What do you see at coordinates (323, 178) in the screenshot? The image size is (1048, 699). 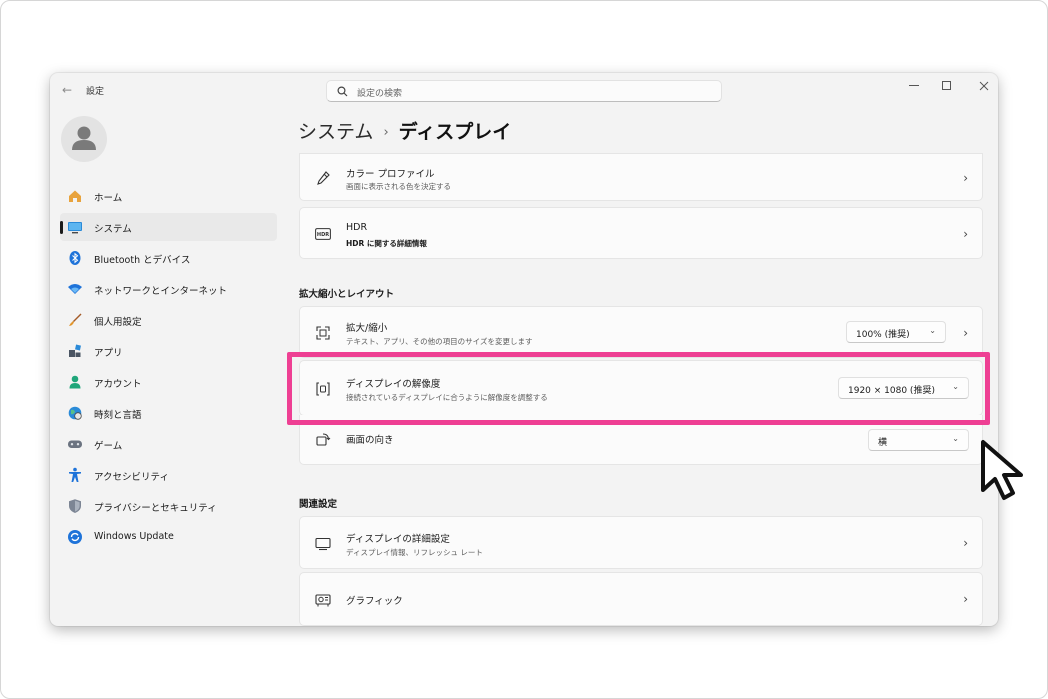 I see `eyedropper-icon` at bounding box center [323, 178].